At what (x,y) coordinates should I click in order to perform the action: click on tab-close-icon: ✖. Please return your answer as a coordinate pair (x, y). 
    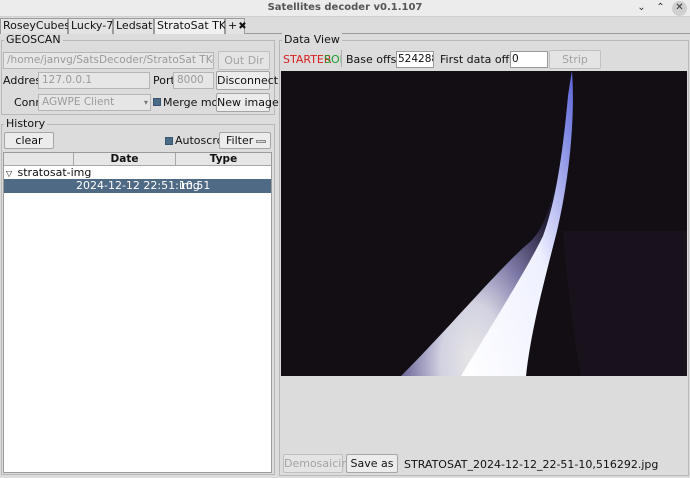
    Looking at the image, I should click on (242, 26).